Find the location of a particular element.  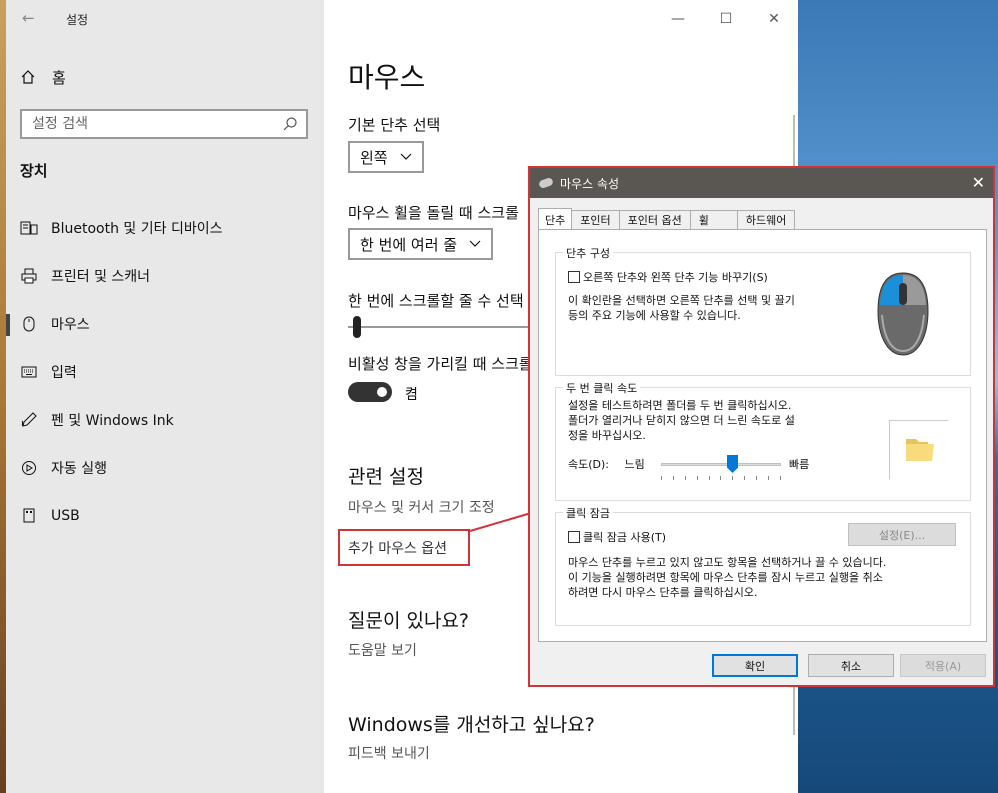

inactive-scroll-toggle is located at coordinates (370, 392).